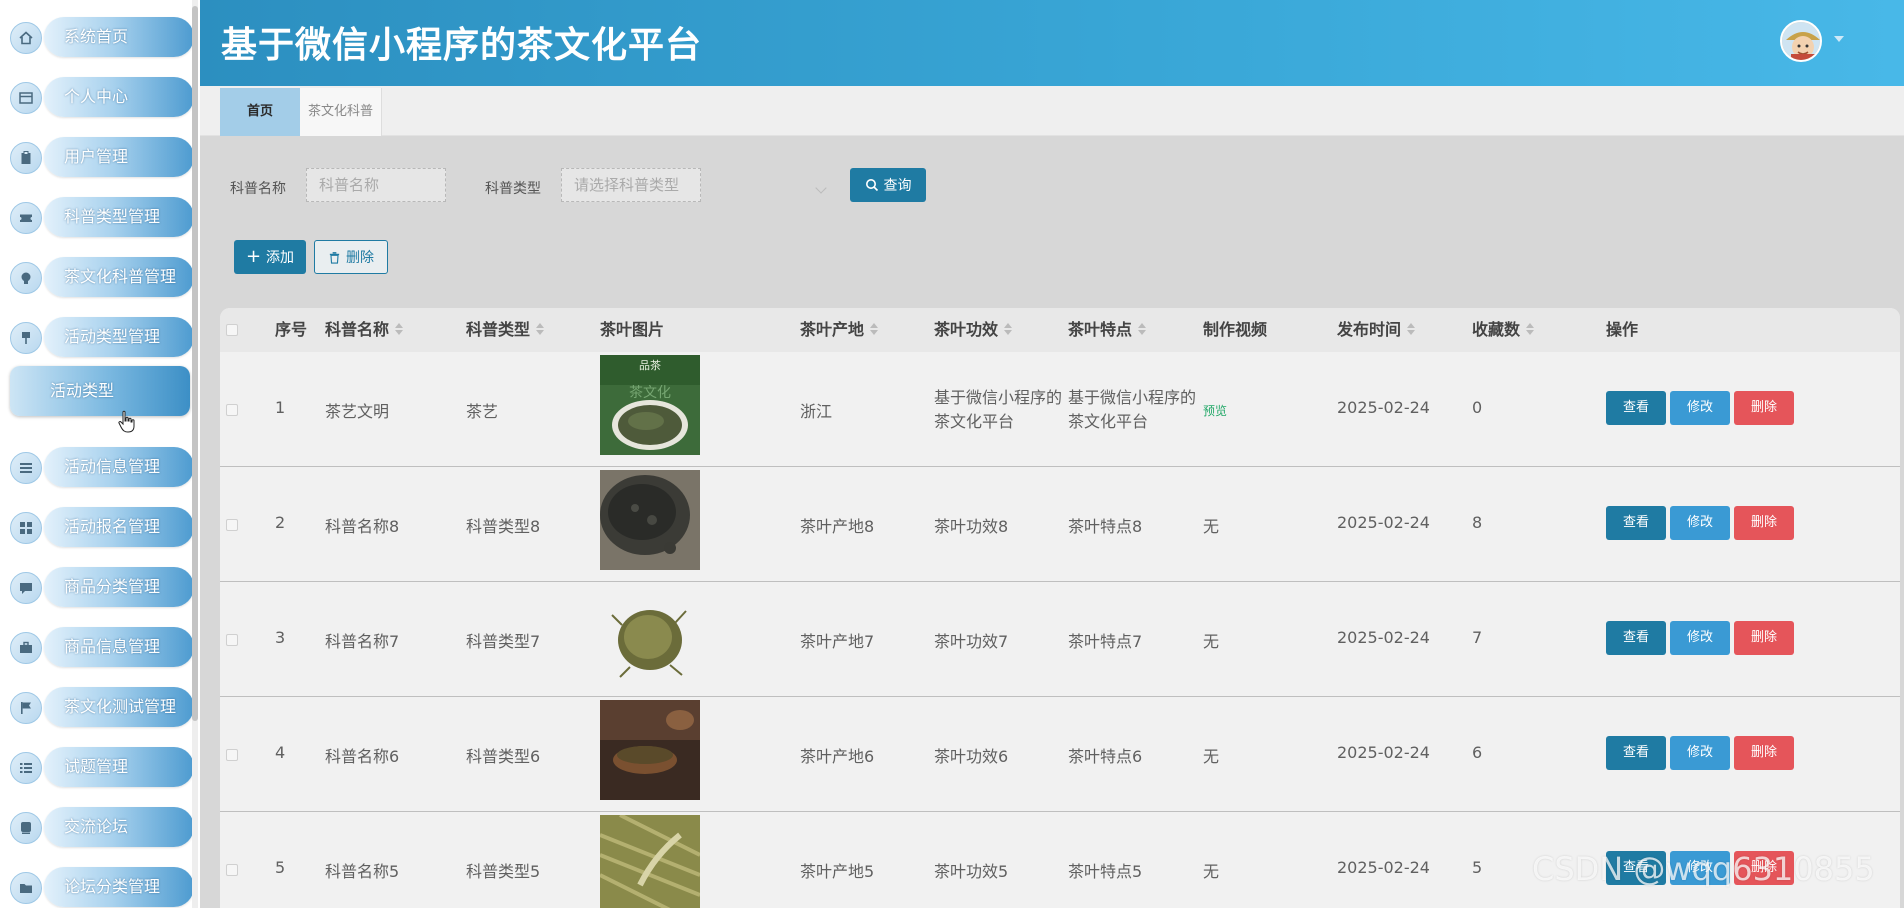 The image size is (1904, 908). I want to click on column-header-origin: 茶叶产地, so click(839, 330).